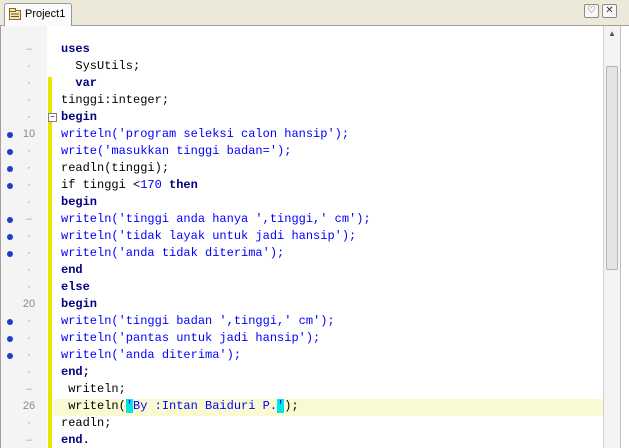  Describe the element at coordinates (151, 185) in the screenshot. I see `code-number: 170` at that location.